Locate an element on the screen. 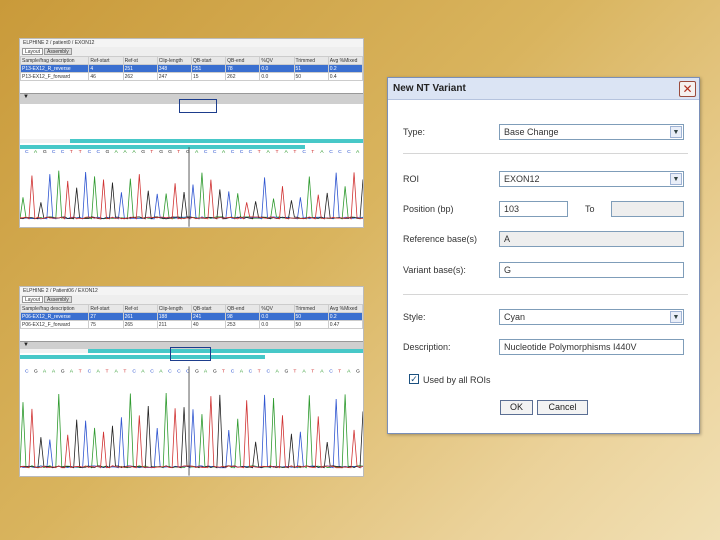  to-label: To is located at coordinates (590, 209).